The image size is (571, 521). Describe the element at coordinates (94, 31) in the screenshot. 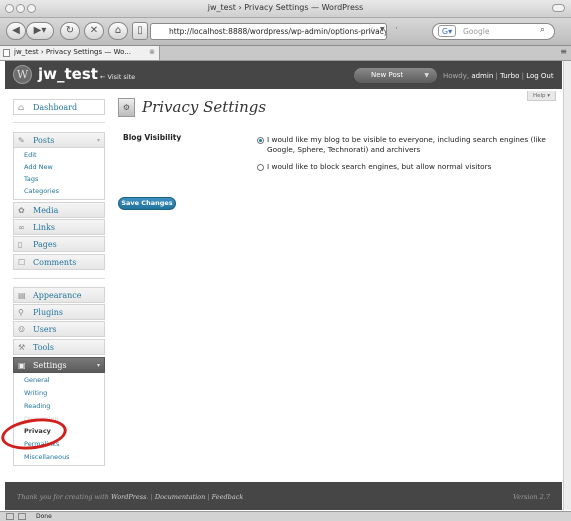

I see `stop-icon: ✕` at that location.